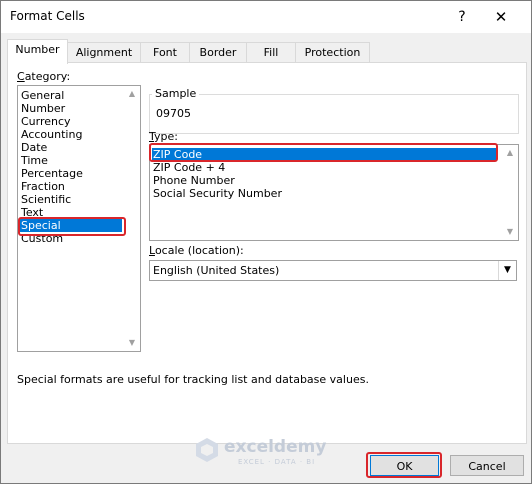 Image resolution: width=532 pixels, height=484 pixels. I want to click on tab-border: Border, so click(218, 52).